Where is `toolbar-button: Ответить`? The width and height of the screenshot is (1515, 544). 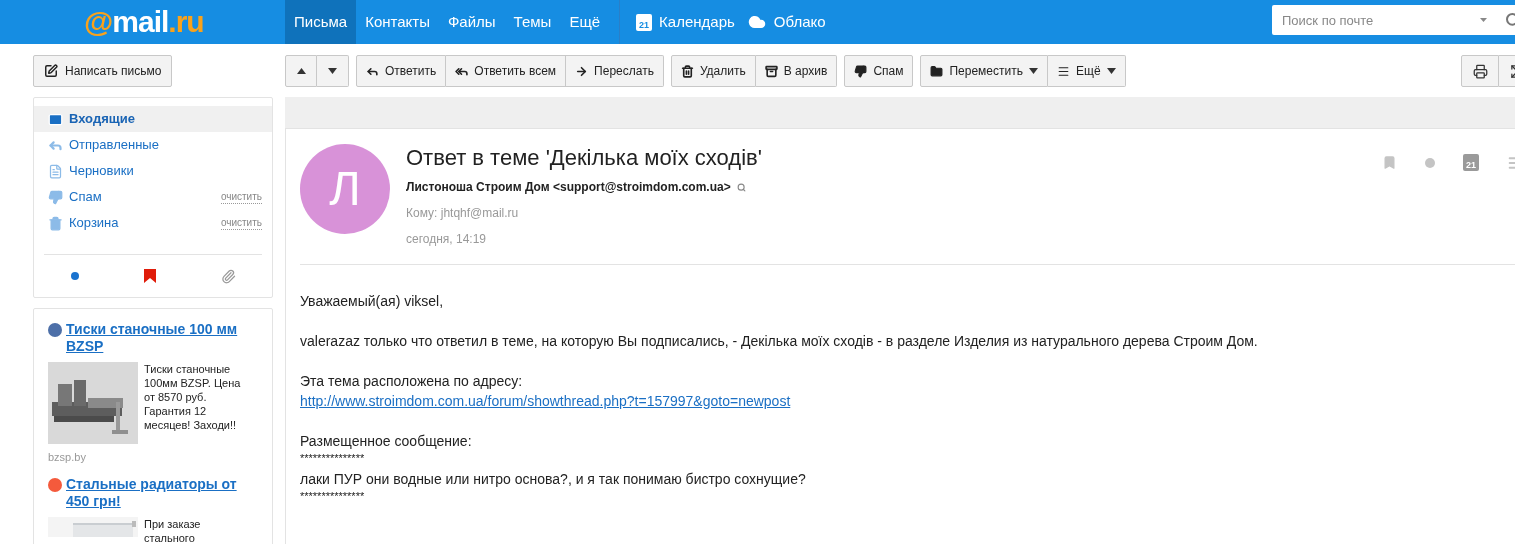 toolbar-button: Ответить is located at coordinates (401, 71).